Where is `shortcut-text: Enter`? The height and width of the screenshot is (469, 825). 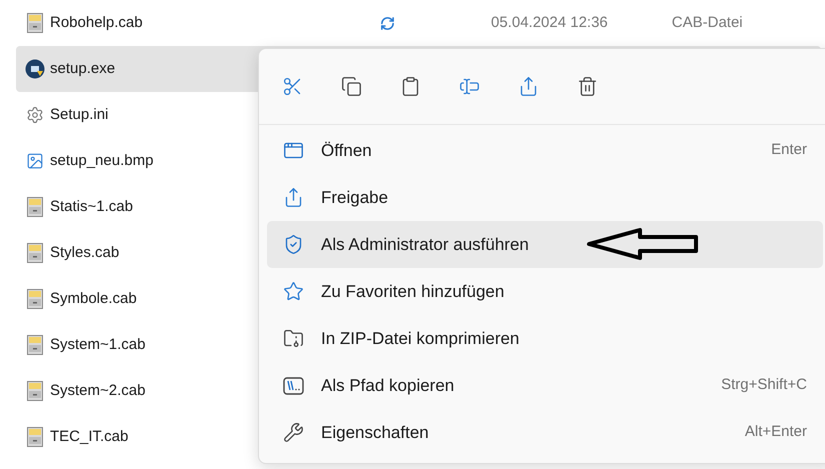
shortcut-text: Enter is located at coordinates (789, 150).